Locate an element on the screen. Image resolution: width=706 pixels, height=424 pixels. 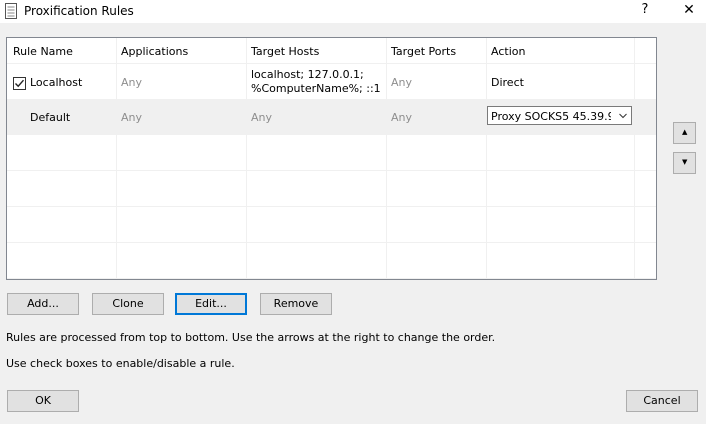
cancel-button: Cancel is located at coordinates (662, 401).